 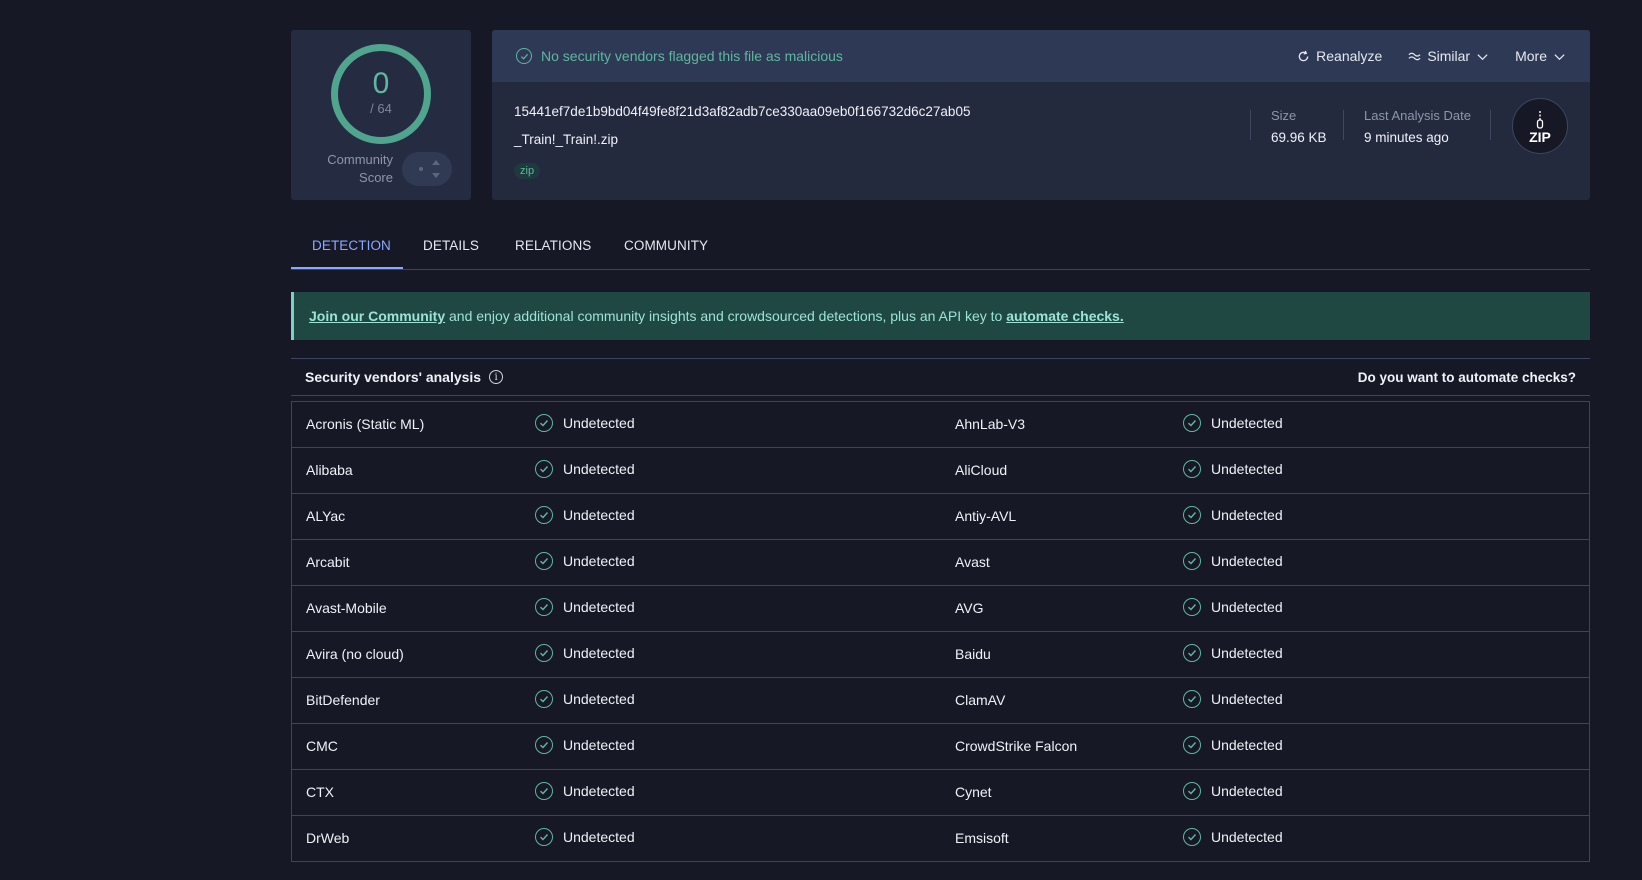 I want to click on file-type-text: ZIP, so click(x=1540, y=136).